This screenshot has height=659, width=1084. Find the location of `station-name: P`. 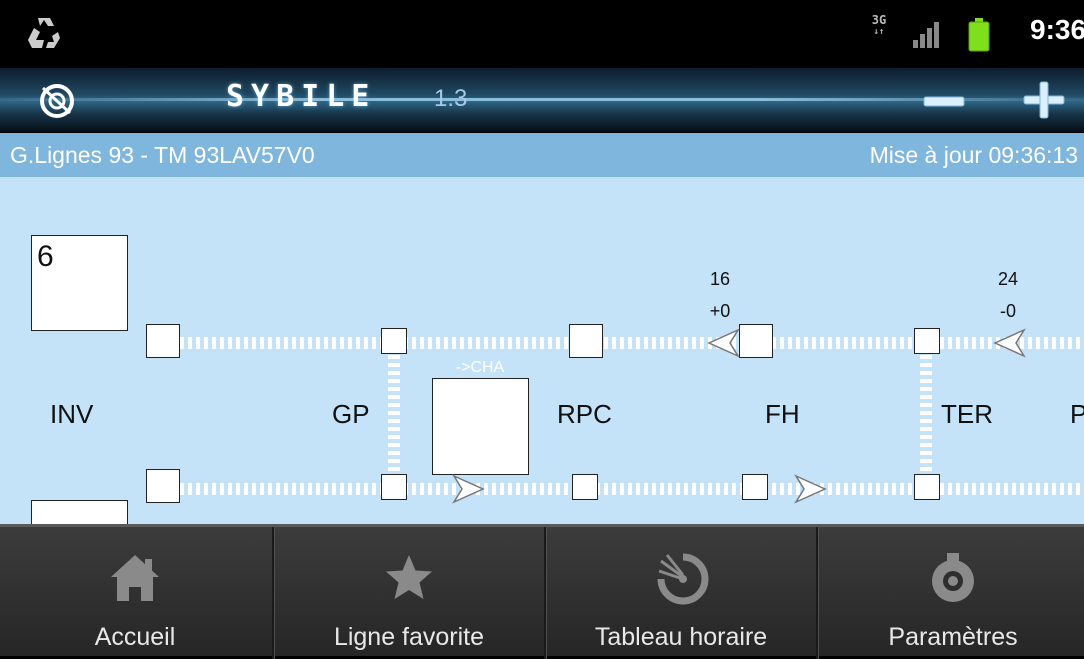

station-name: P is located at coordinates (1077, 414).